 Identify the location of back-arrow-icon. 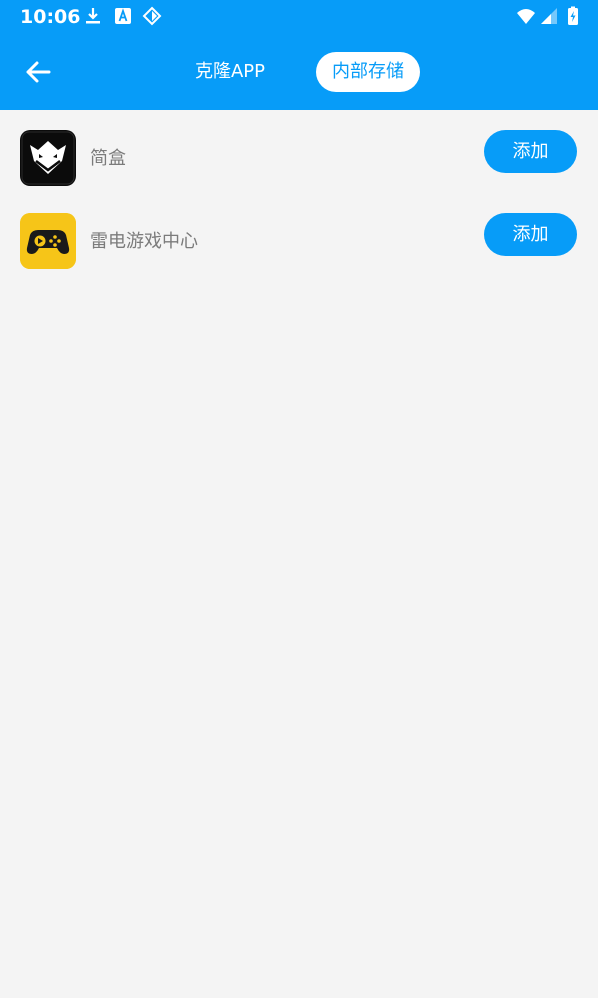
(38, 72).